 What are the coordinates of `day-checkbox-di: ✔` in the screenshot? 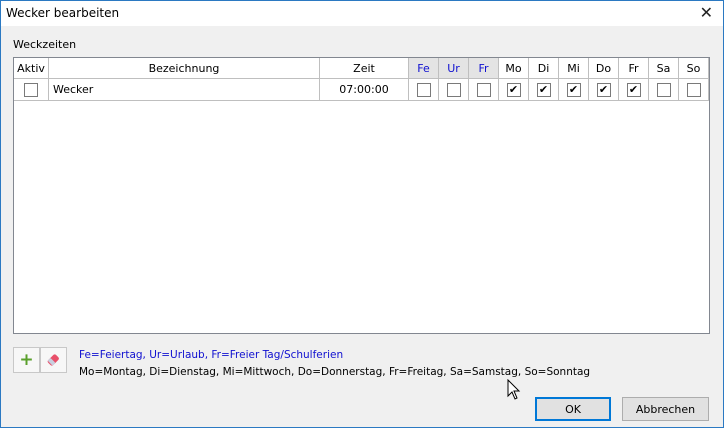 It's located at (543, 89).